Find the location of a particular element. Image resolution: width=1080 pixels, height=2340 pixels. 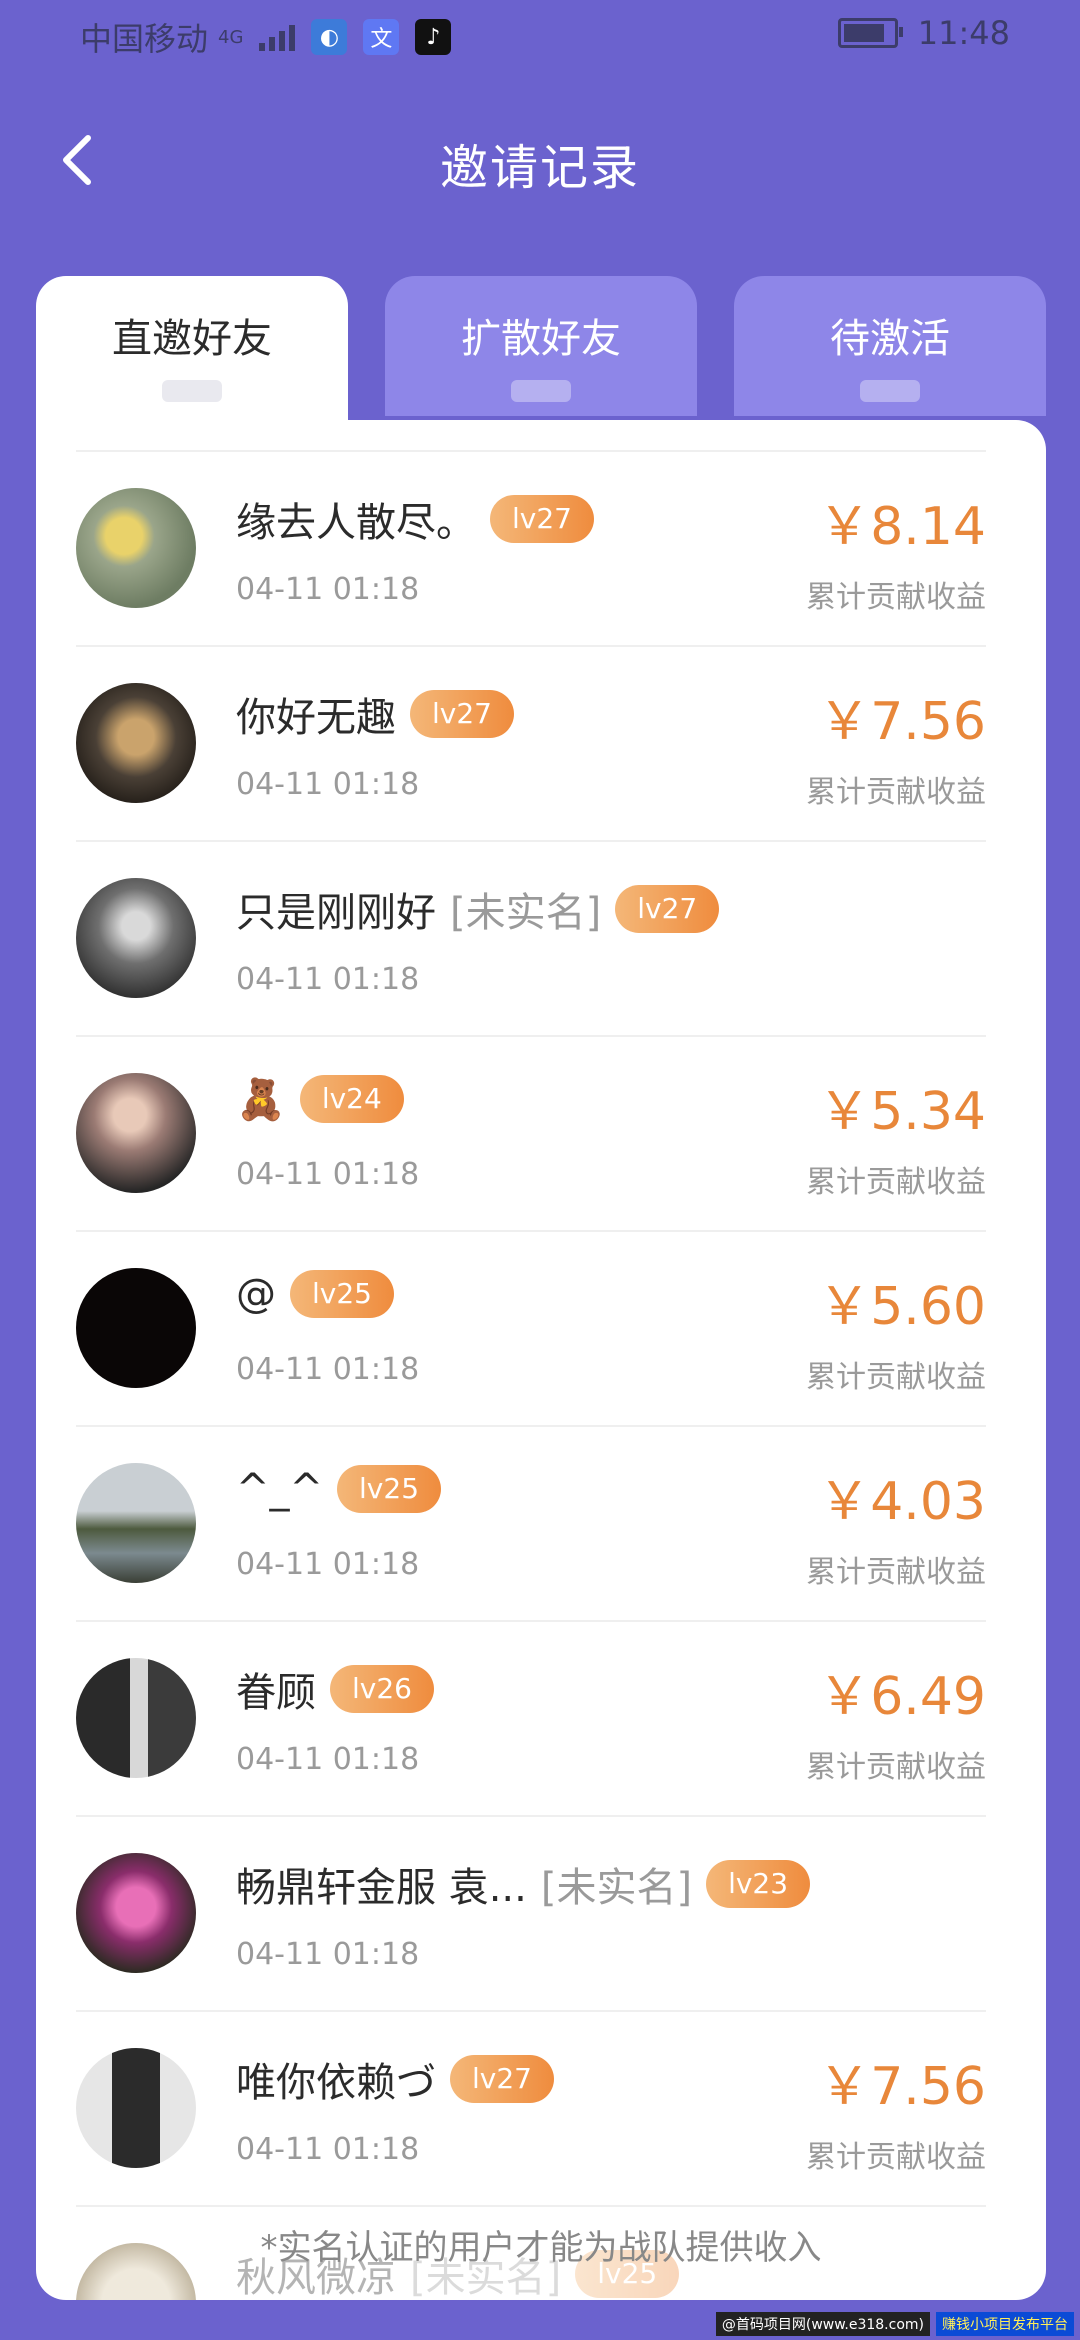

name-row: 你好无趣 lv27 is located at coordinates (375, 714).